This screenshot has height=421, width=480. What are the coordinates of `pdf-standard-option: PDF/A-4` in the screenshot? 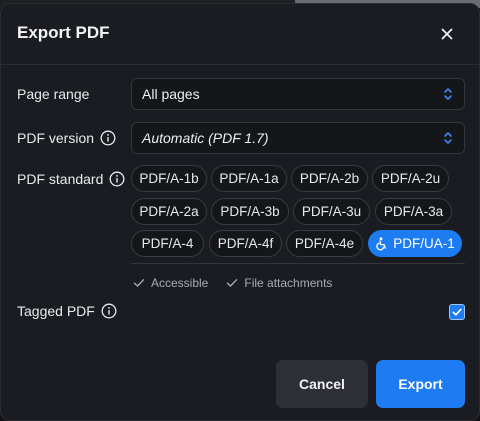 It's located at (167, 243).